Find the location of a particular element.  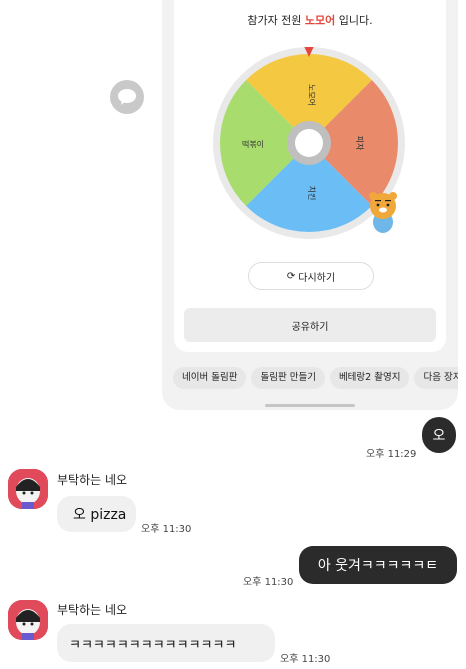

message-time: 오후 11:29 is located at coordinates (391, 454).